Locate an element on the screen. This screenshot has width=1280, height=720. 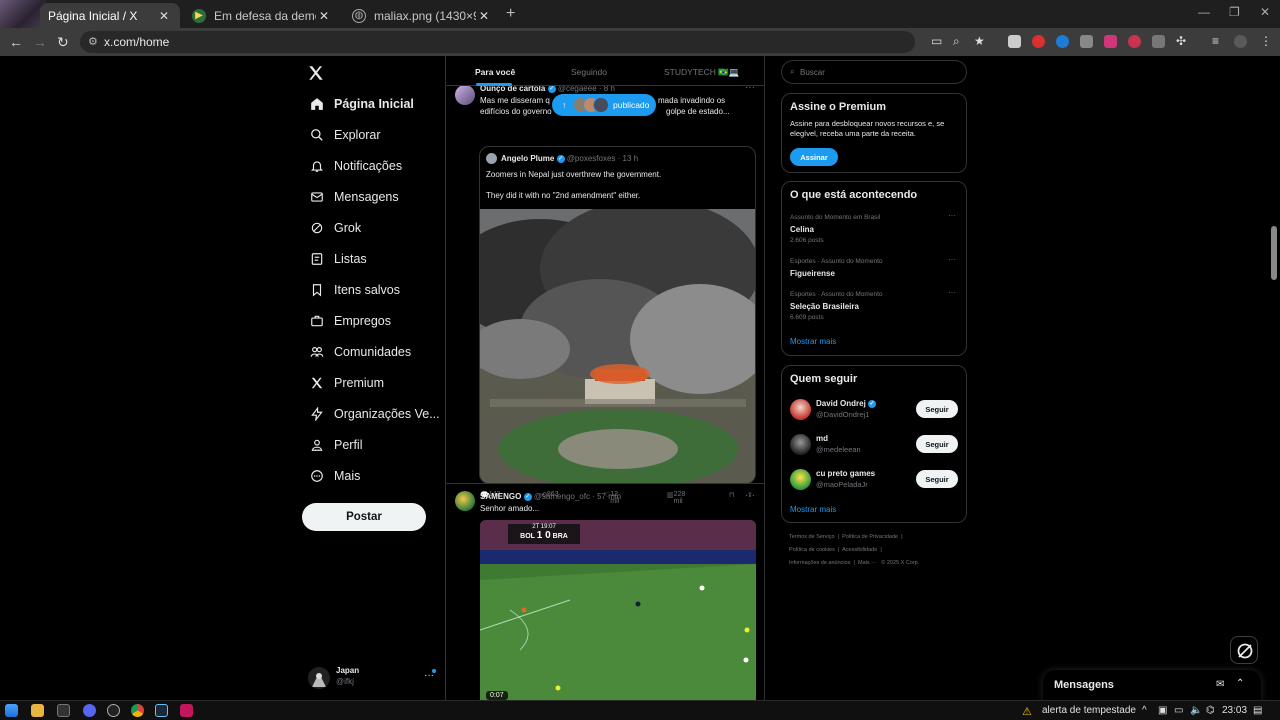
new-message-icon: ✉ is located at coordinates (1220, 684).